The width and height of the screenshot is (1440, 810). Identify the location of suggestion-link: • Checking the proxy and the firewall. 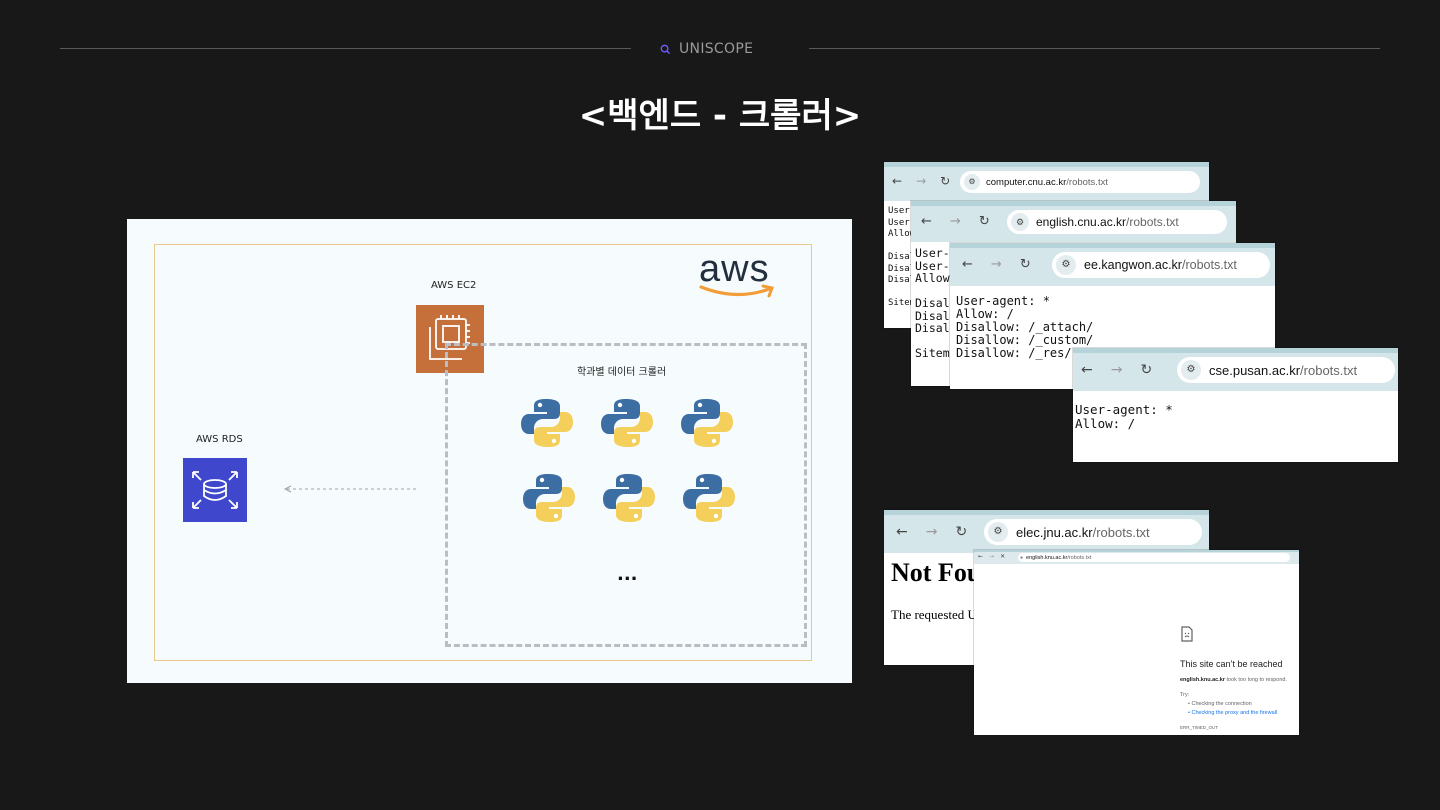
(1232, 713).